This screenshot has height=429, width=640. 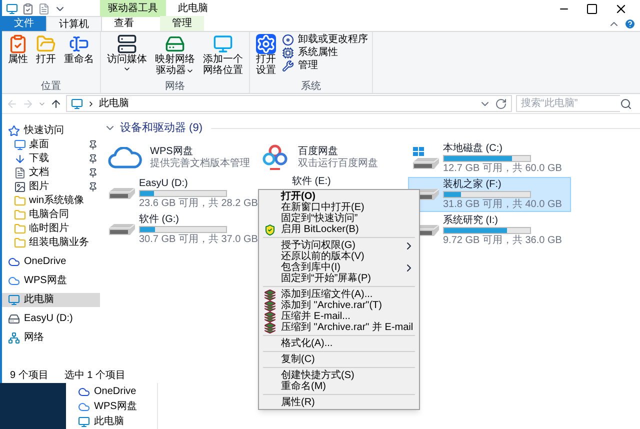 What do you see at coordinates (470, 220) in the screenshot?
I see `drive-name: 系统研究 (I:)` at bounding box center [470, 220].